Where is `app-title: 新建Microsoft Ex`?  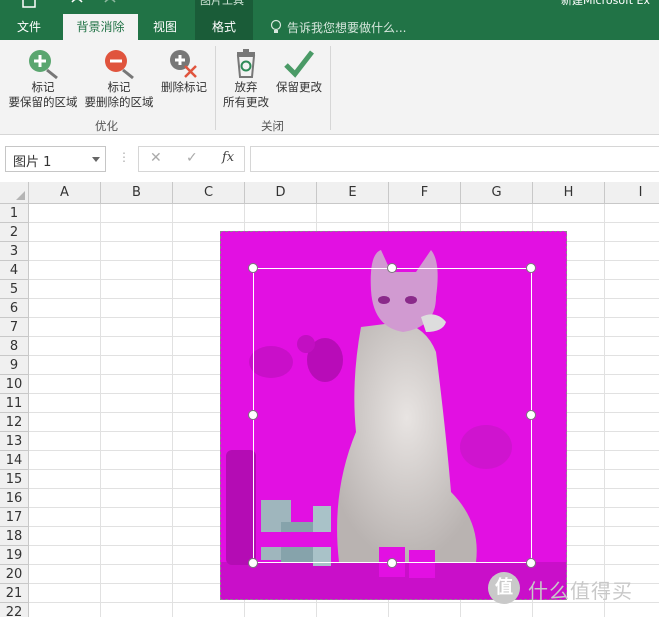
app-title: 新建Microsoft Ex is located at coordinates (606, 3).